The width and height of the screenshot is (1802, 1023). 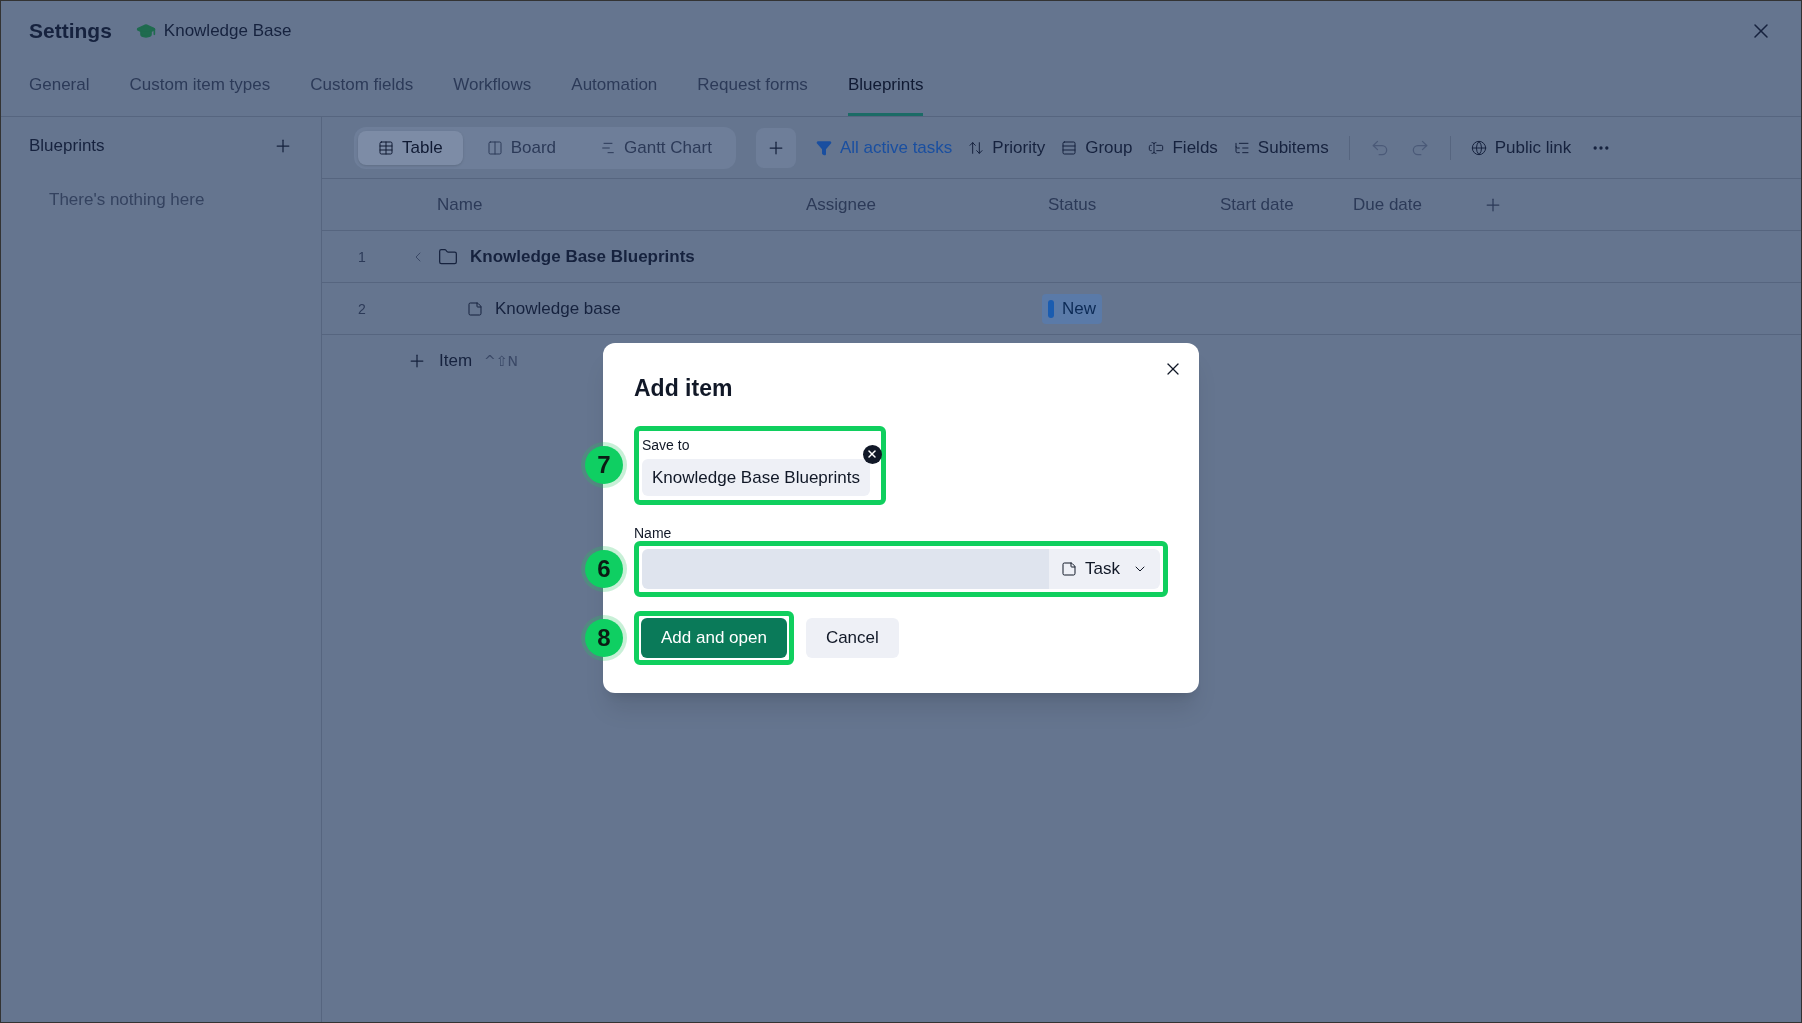 I want to click on item-name: Knowledge base, so click(x=768, y=308).